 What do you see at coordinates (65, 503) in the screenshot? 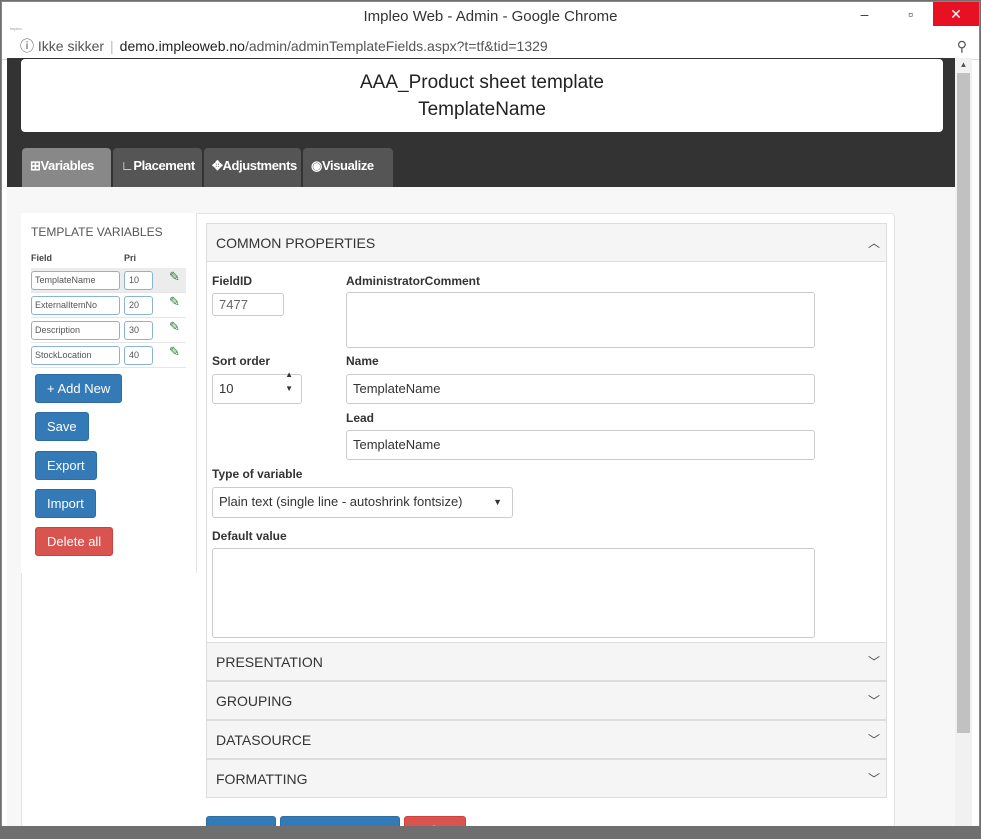
I see `import-button: Import` at bounding box center [65, 503].